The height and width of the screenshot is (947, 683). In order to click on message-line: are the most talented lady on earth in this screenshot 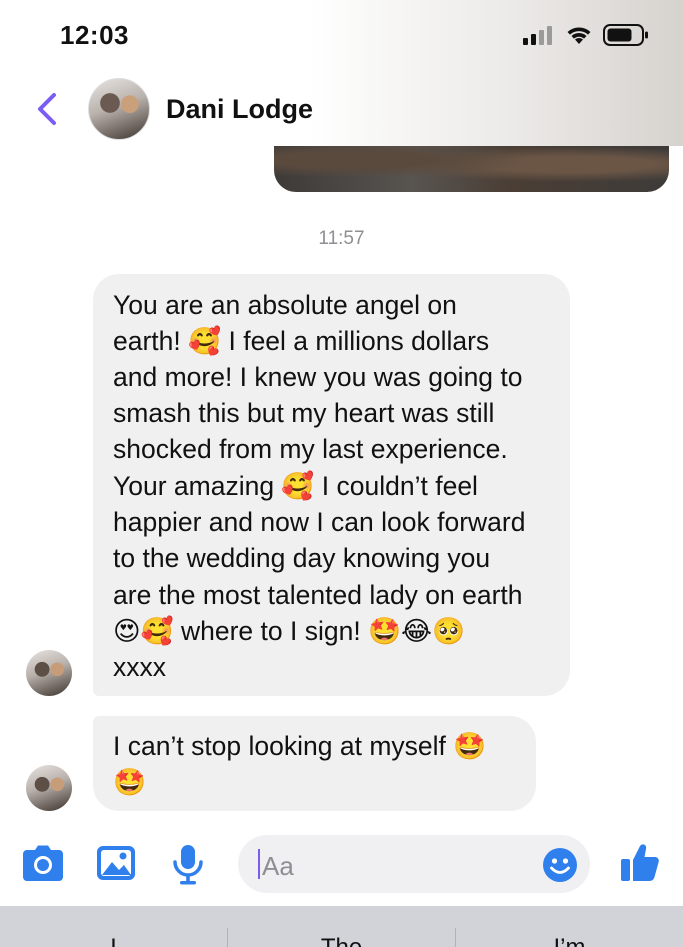, I will do `click(318, 595)`.